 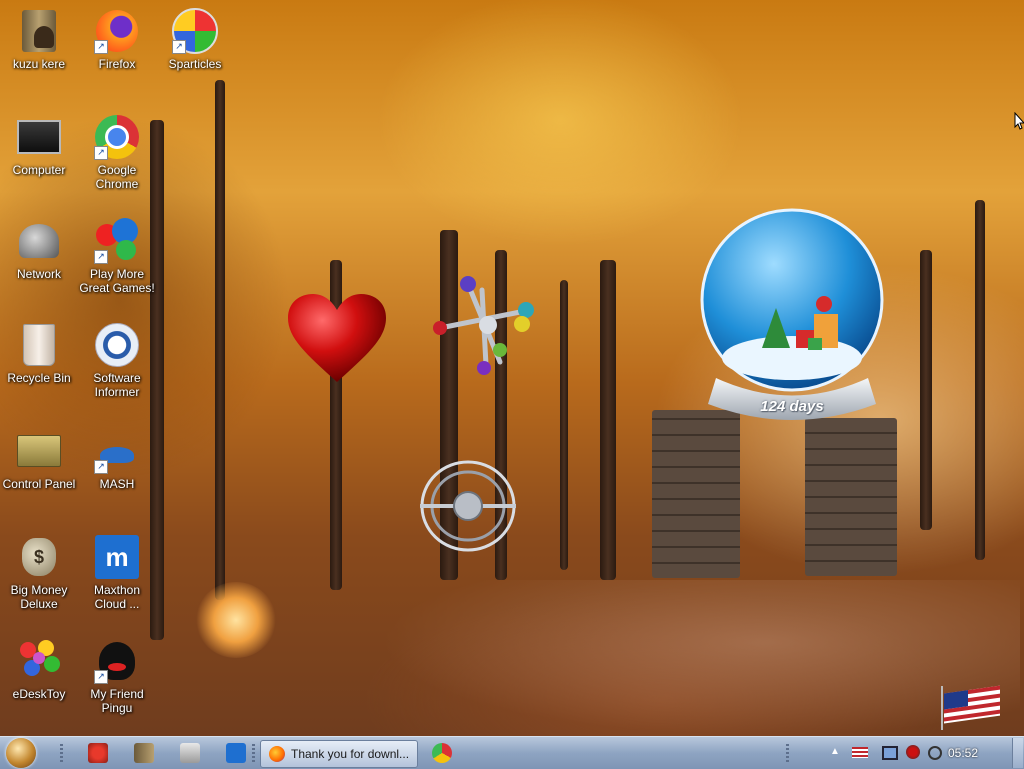 I want to click on chrome-icon: ↗, so click(x=117, y=137).